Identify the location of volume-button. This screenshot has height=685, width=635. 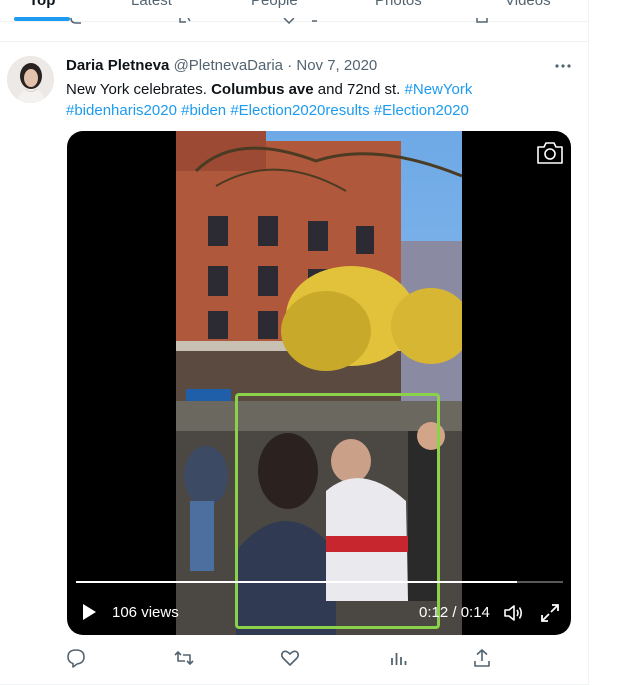
(513, 613).